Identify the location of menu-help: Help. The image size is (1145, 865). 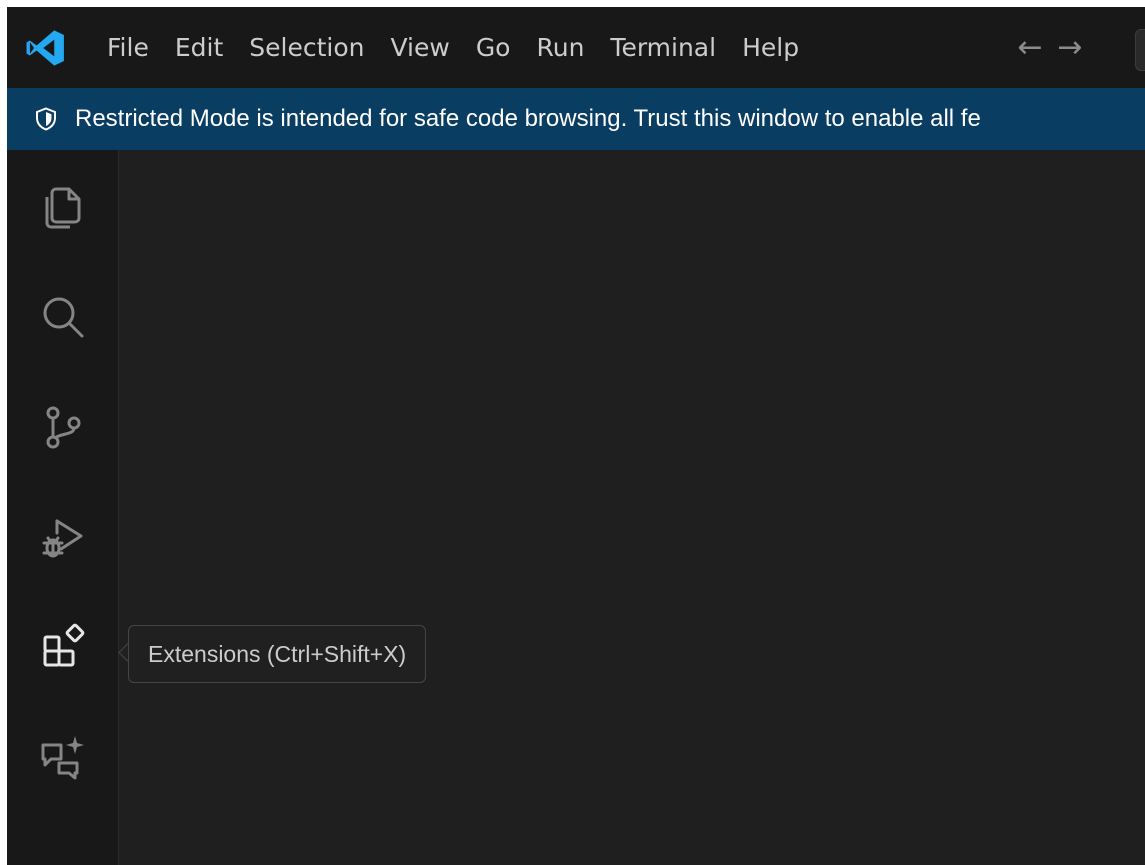
(770, 47).